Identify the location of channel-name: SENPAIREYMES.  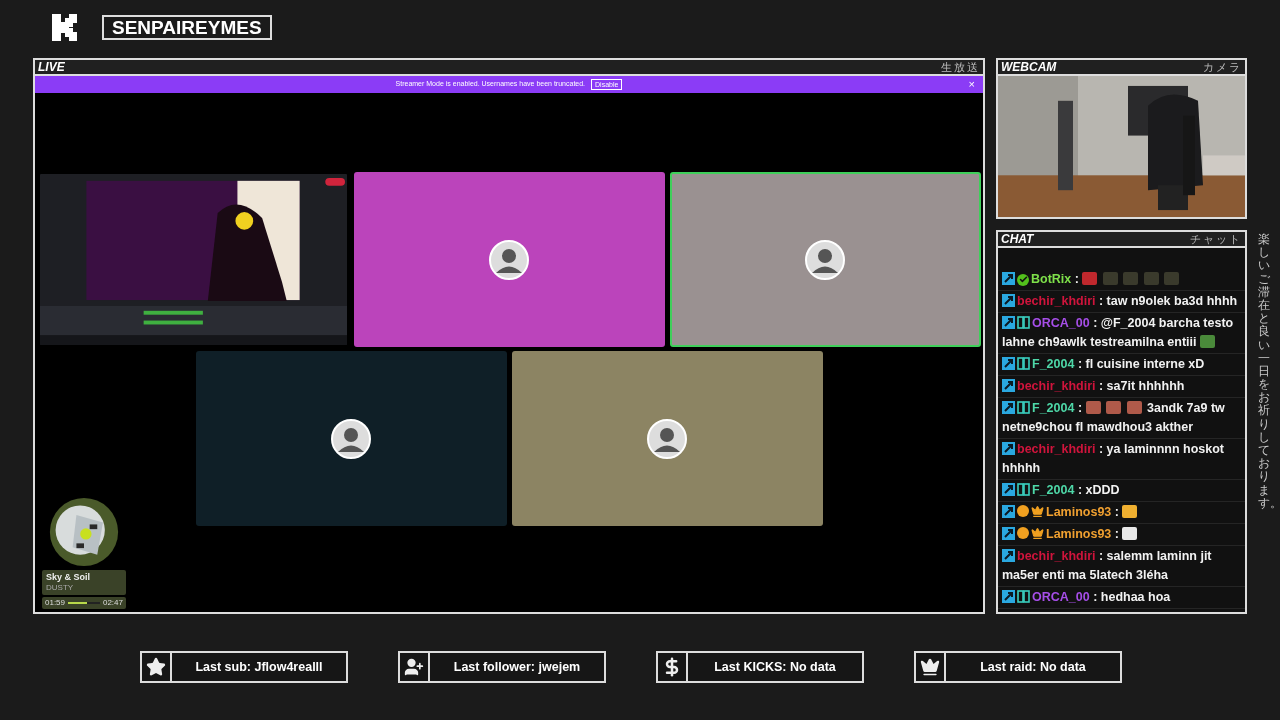
(187, 27).